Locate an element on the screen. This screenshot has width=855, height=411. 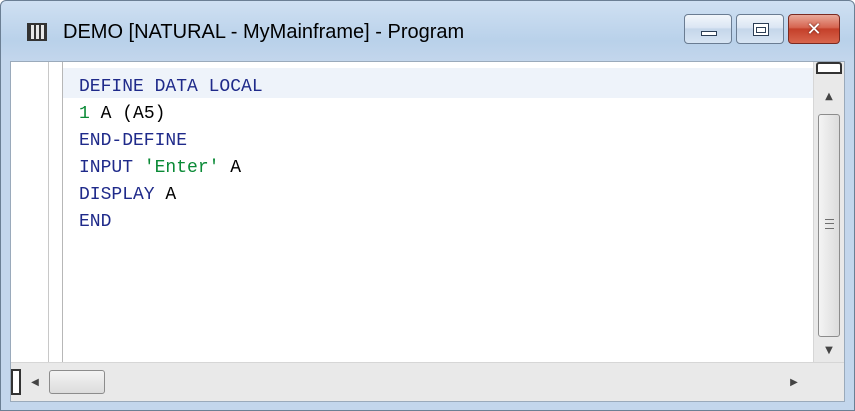
scroll-down-arrow-icon: ▼ is located at coordinates (829, 350).